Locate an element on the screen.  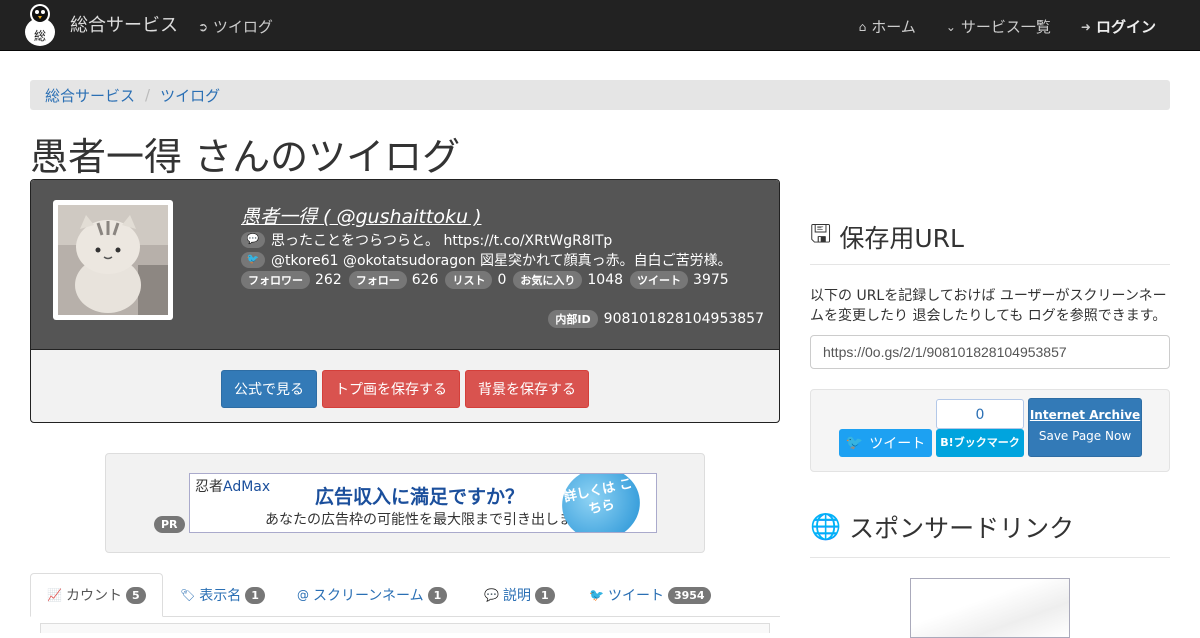
sponsor-heading-text: スポンサードリンク is located at coordinates (962, 528).